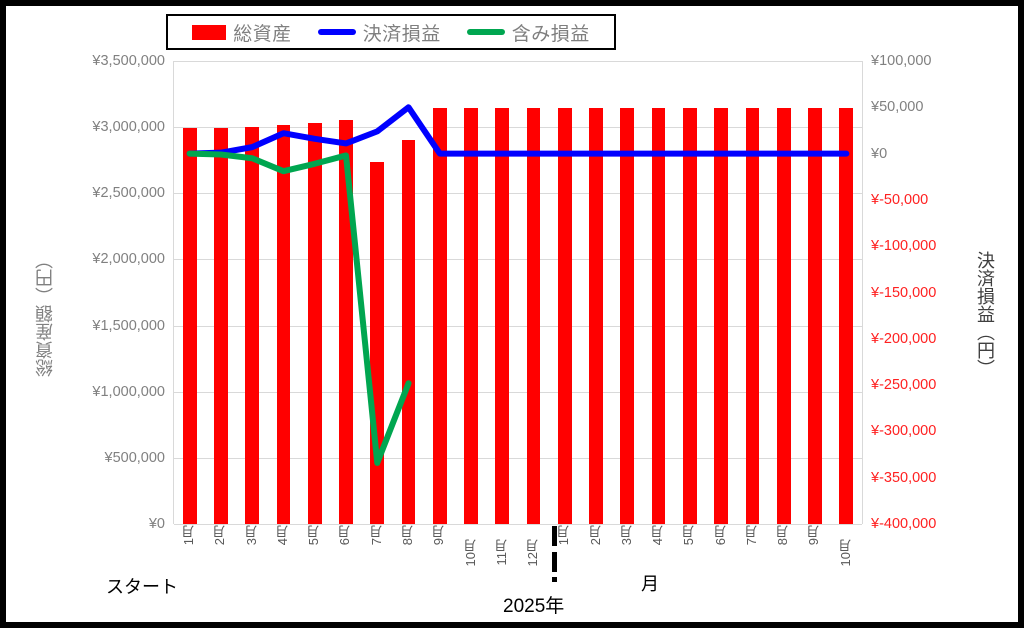  I want to click on line-unrealized-pl, so click(299, 308).